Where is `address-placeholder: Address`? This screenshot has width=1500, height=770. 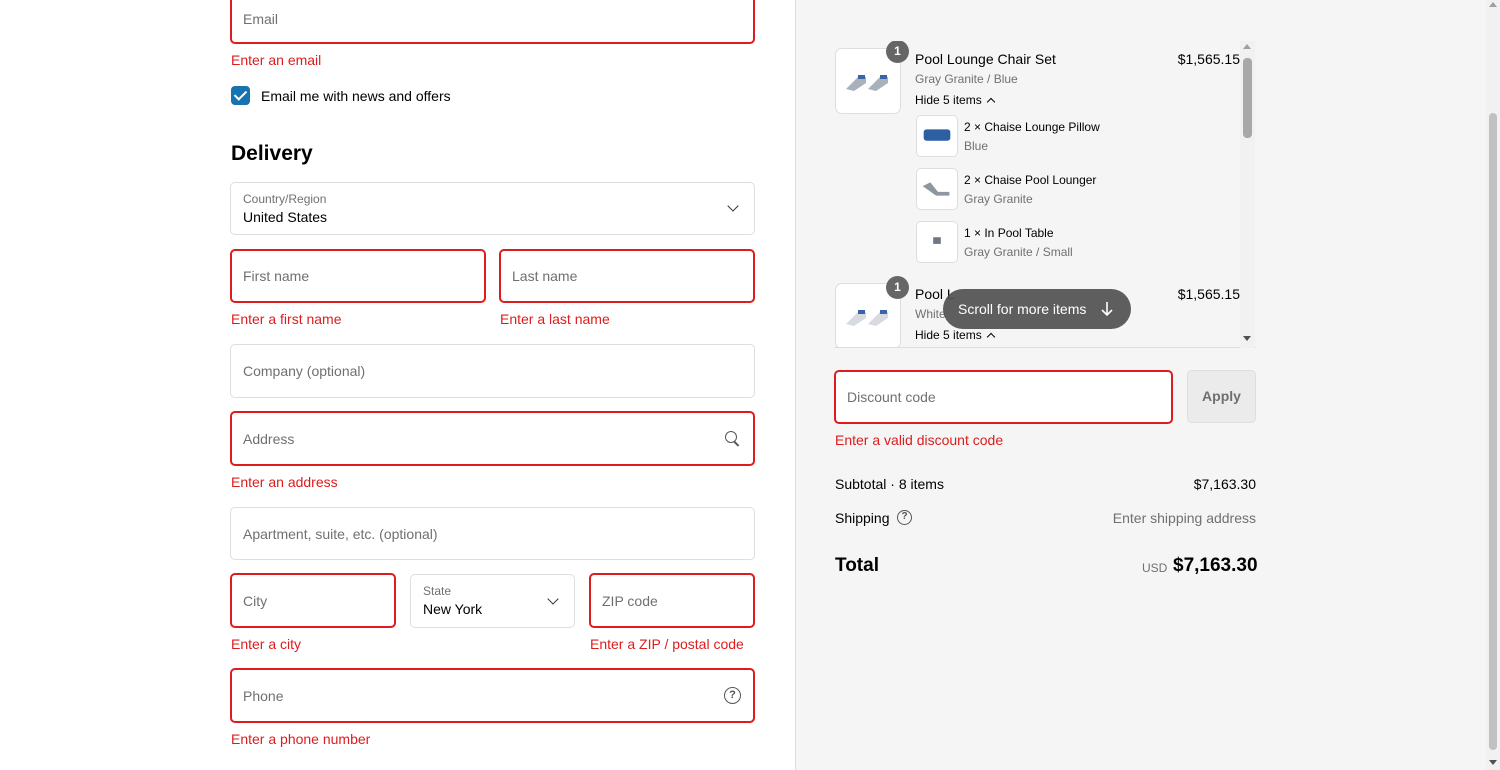 address-placeholder: Address is located at coordinates (269, 438).